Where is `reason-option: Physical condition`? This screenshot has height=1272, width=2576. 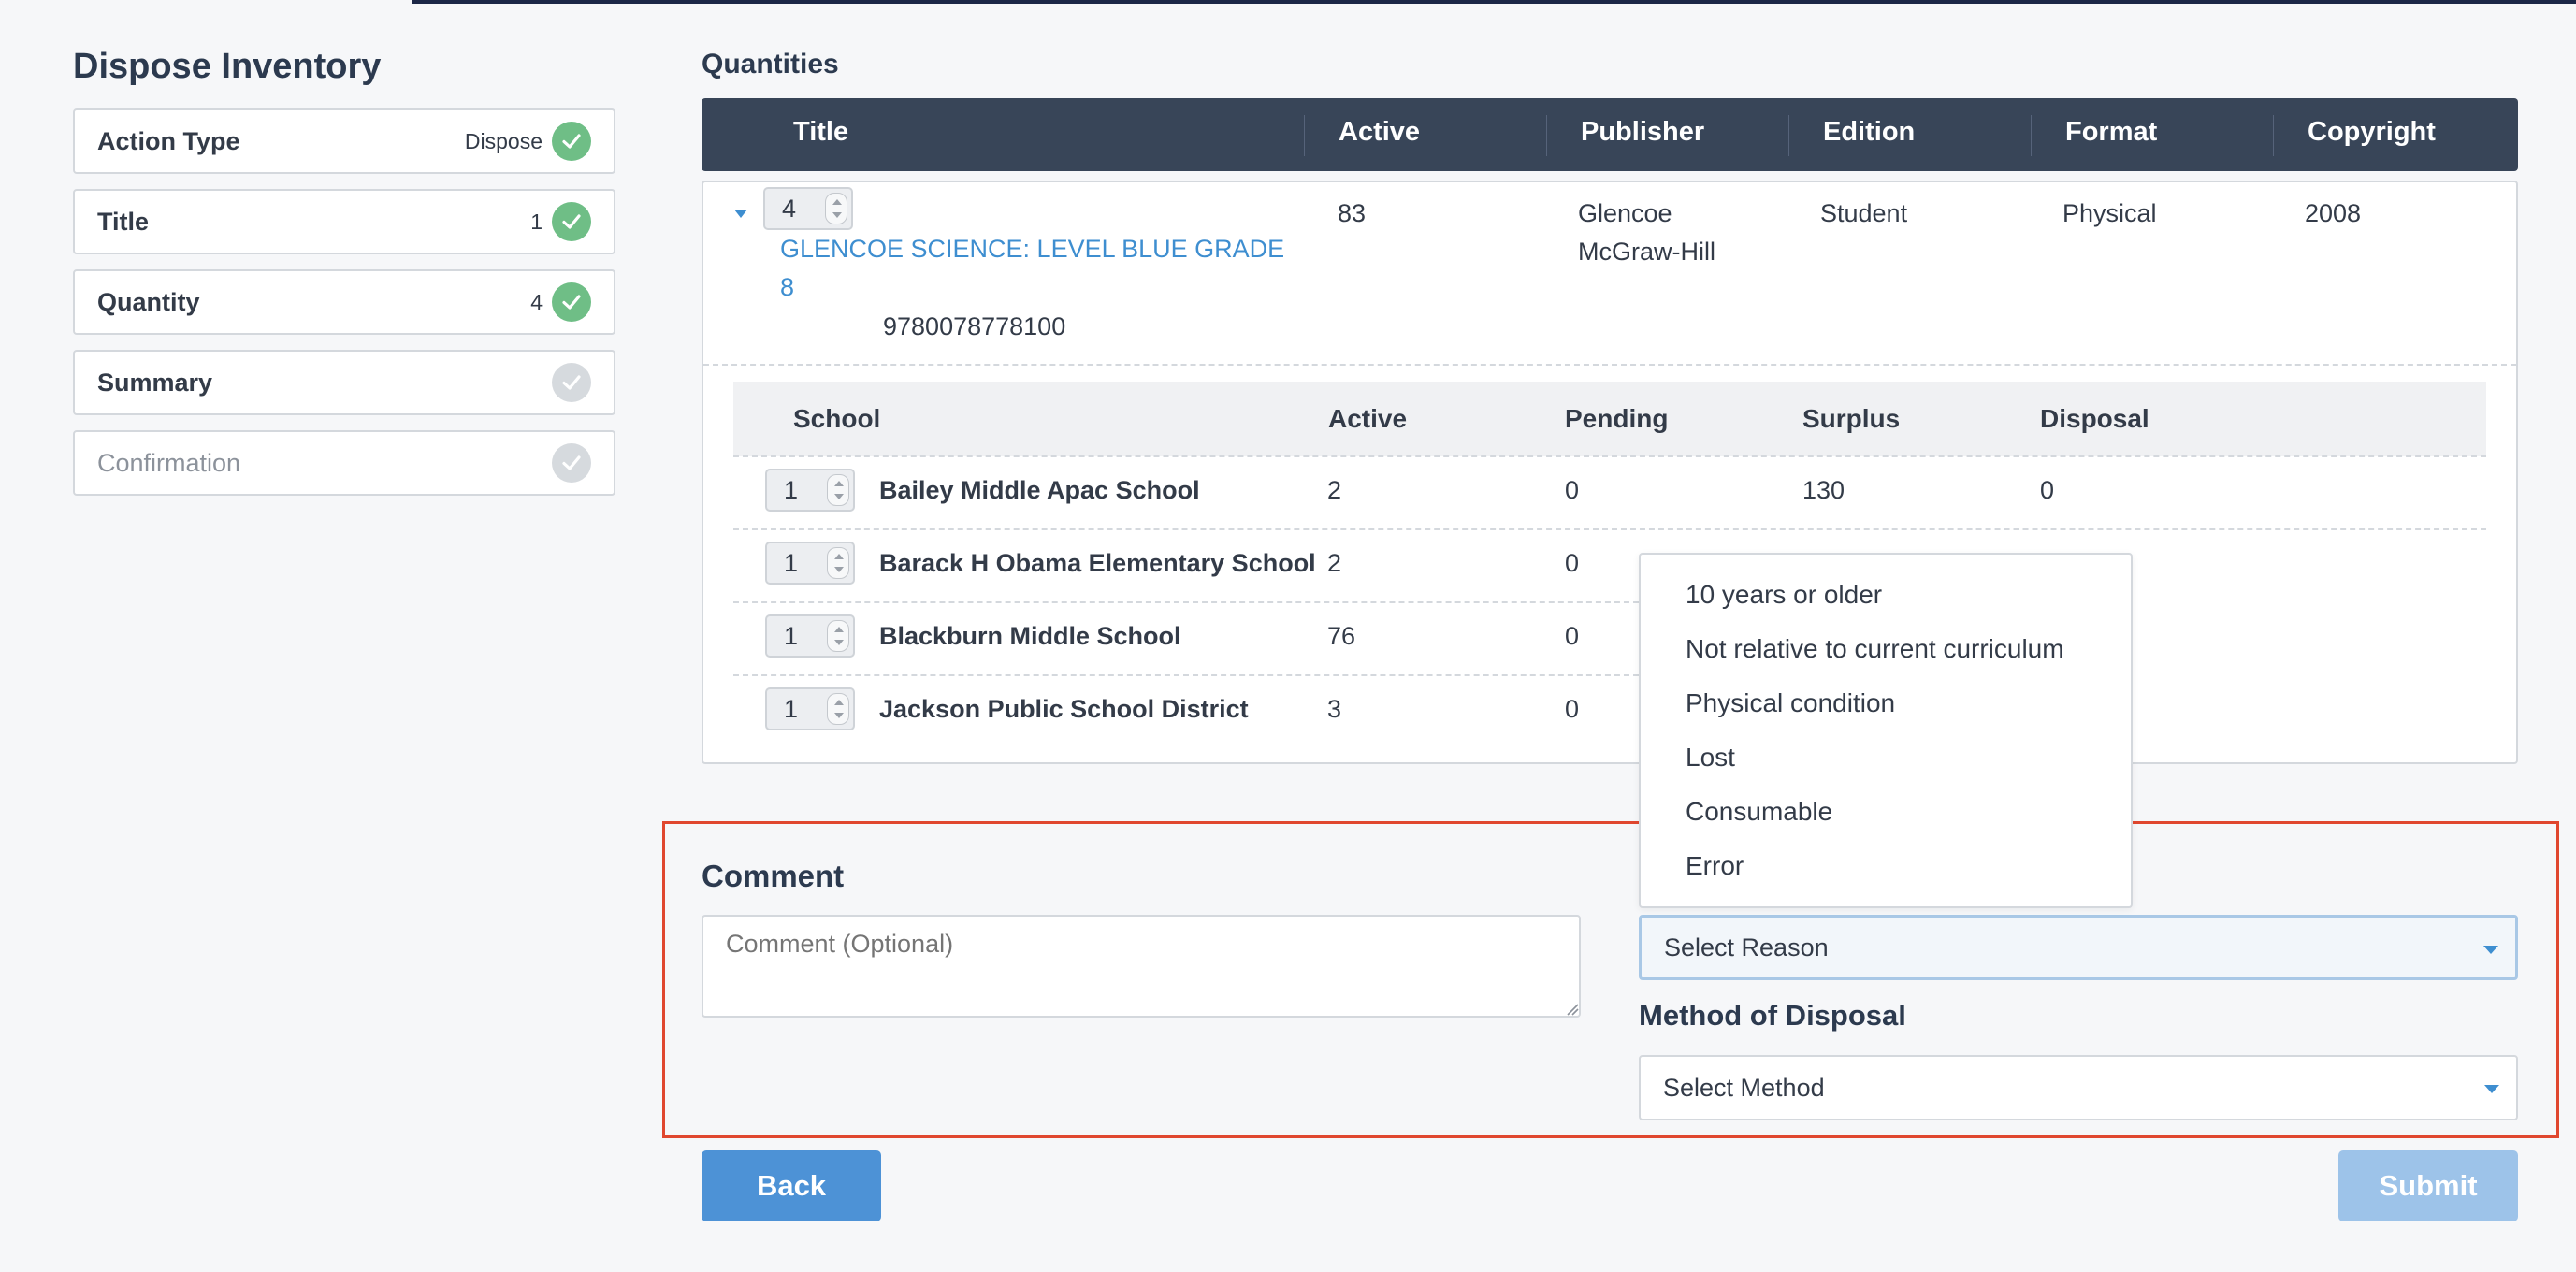 reason-option: Physical condition is located at coordinates (1790, 703).